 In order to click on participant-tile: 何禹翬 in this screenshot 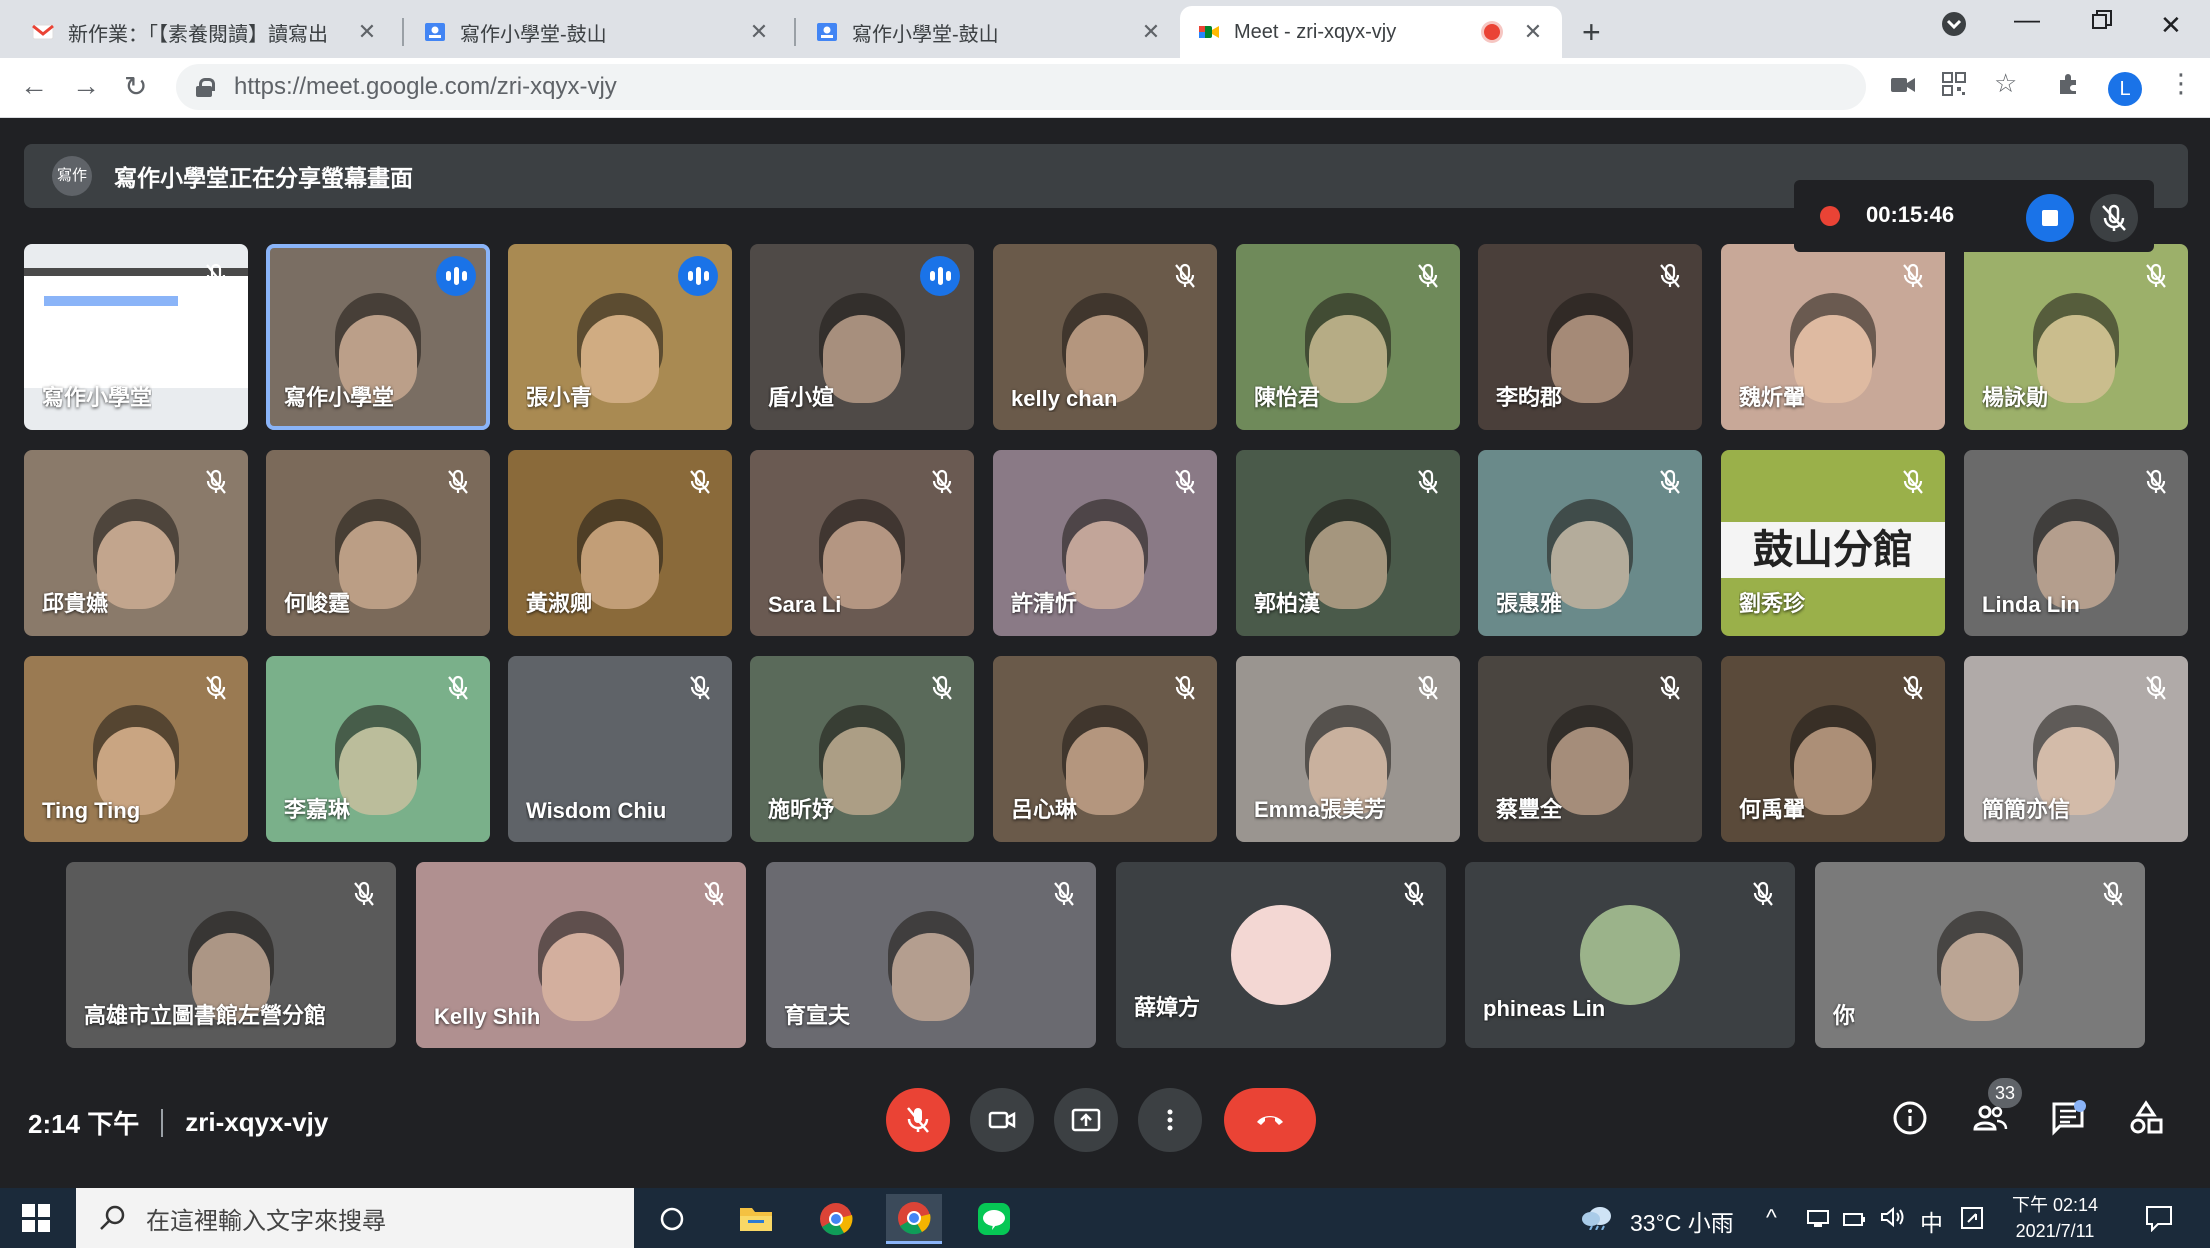, I will do `click(1833, 749)`.